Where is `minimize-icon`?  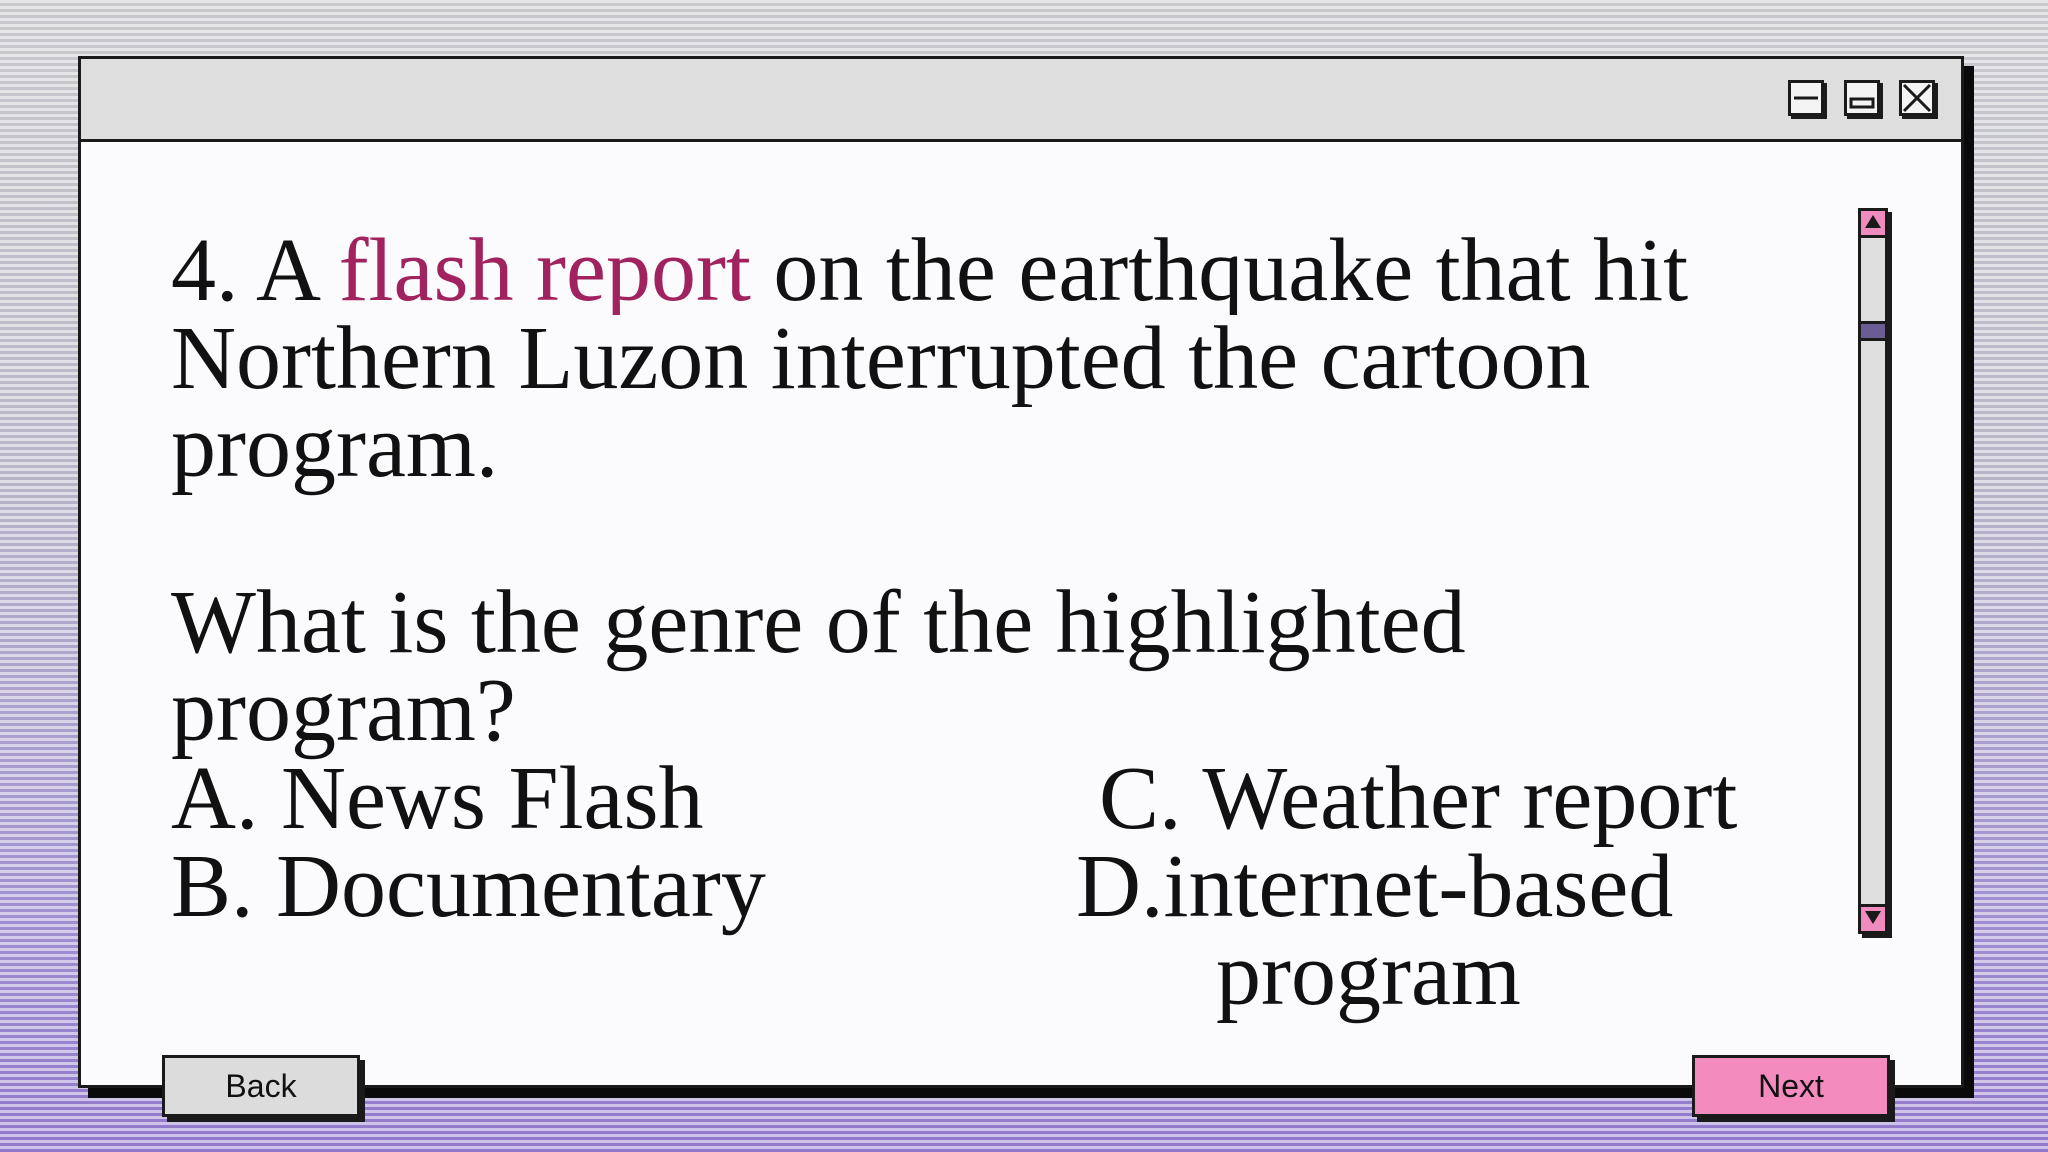 minimize-icon is located at coordinates (1806, 98).